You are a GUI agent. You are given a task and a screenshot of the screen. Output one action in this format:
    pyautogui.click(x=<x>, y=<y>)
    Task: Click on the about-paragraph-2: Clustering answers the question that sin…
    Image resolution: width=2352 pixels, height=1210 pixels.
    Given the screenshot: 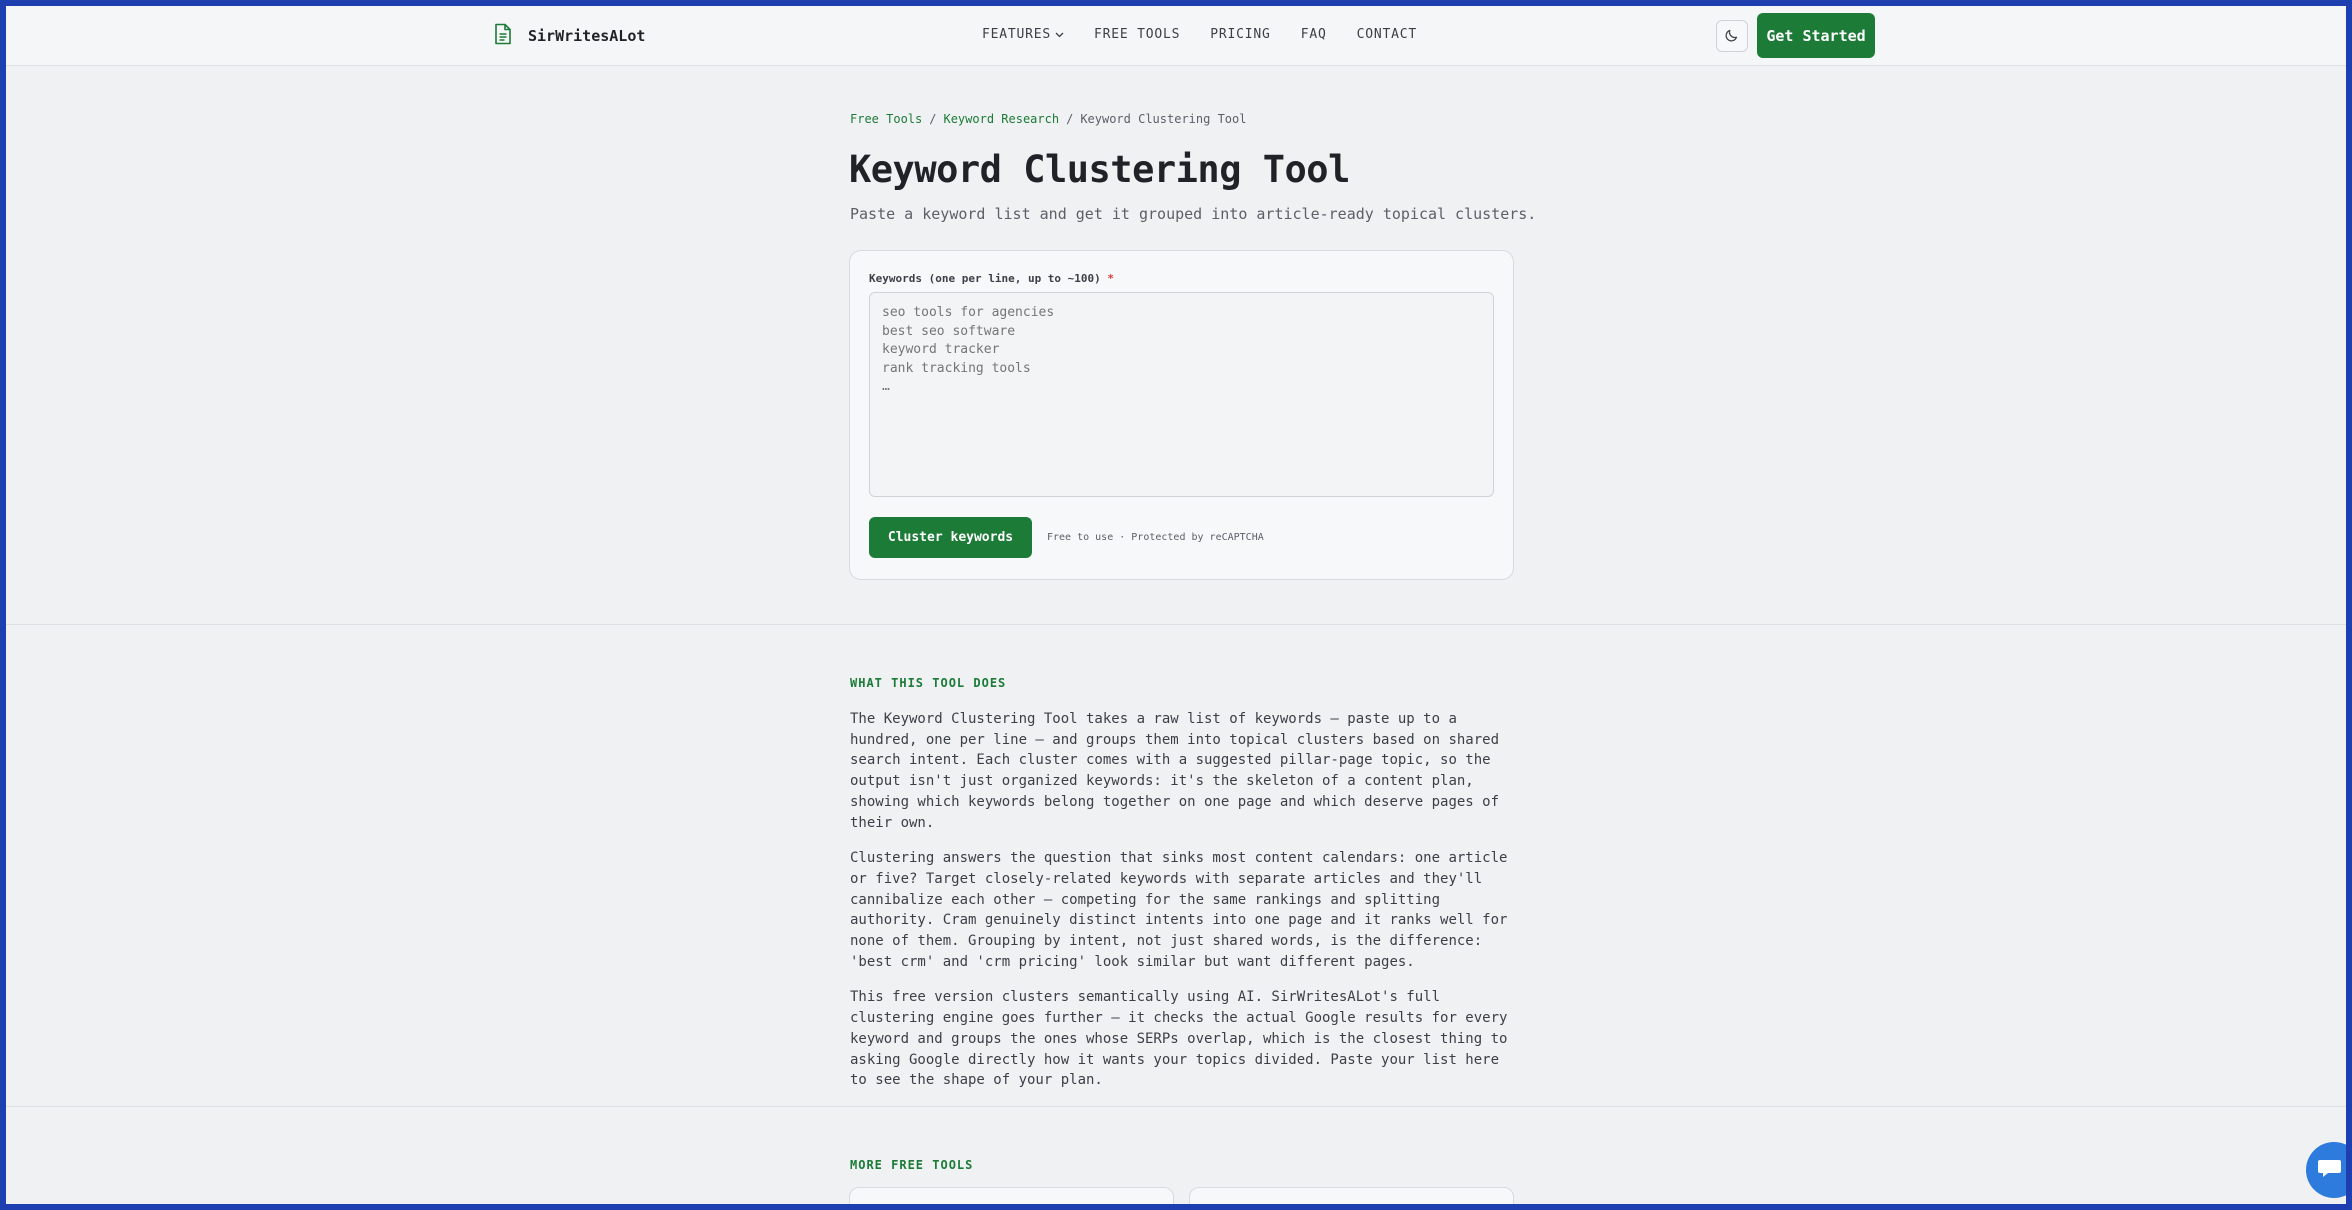 What is the action you would take?
    pyautogui.click(x=1179, y=910)
    